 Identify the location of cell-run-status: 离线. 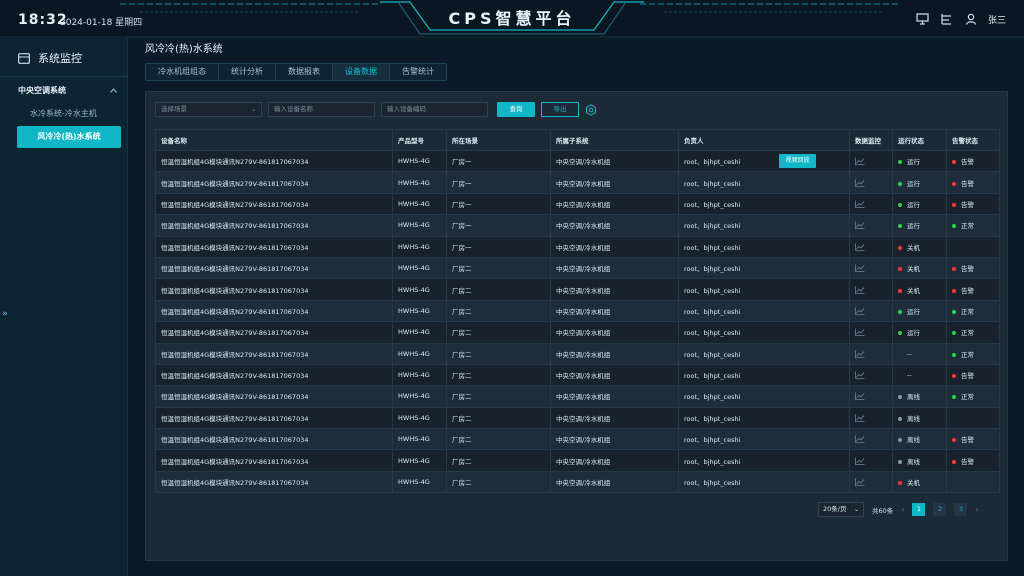
(919, 396).